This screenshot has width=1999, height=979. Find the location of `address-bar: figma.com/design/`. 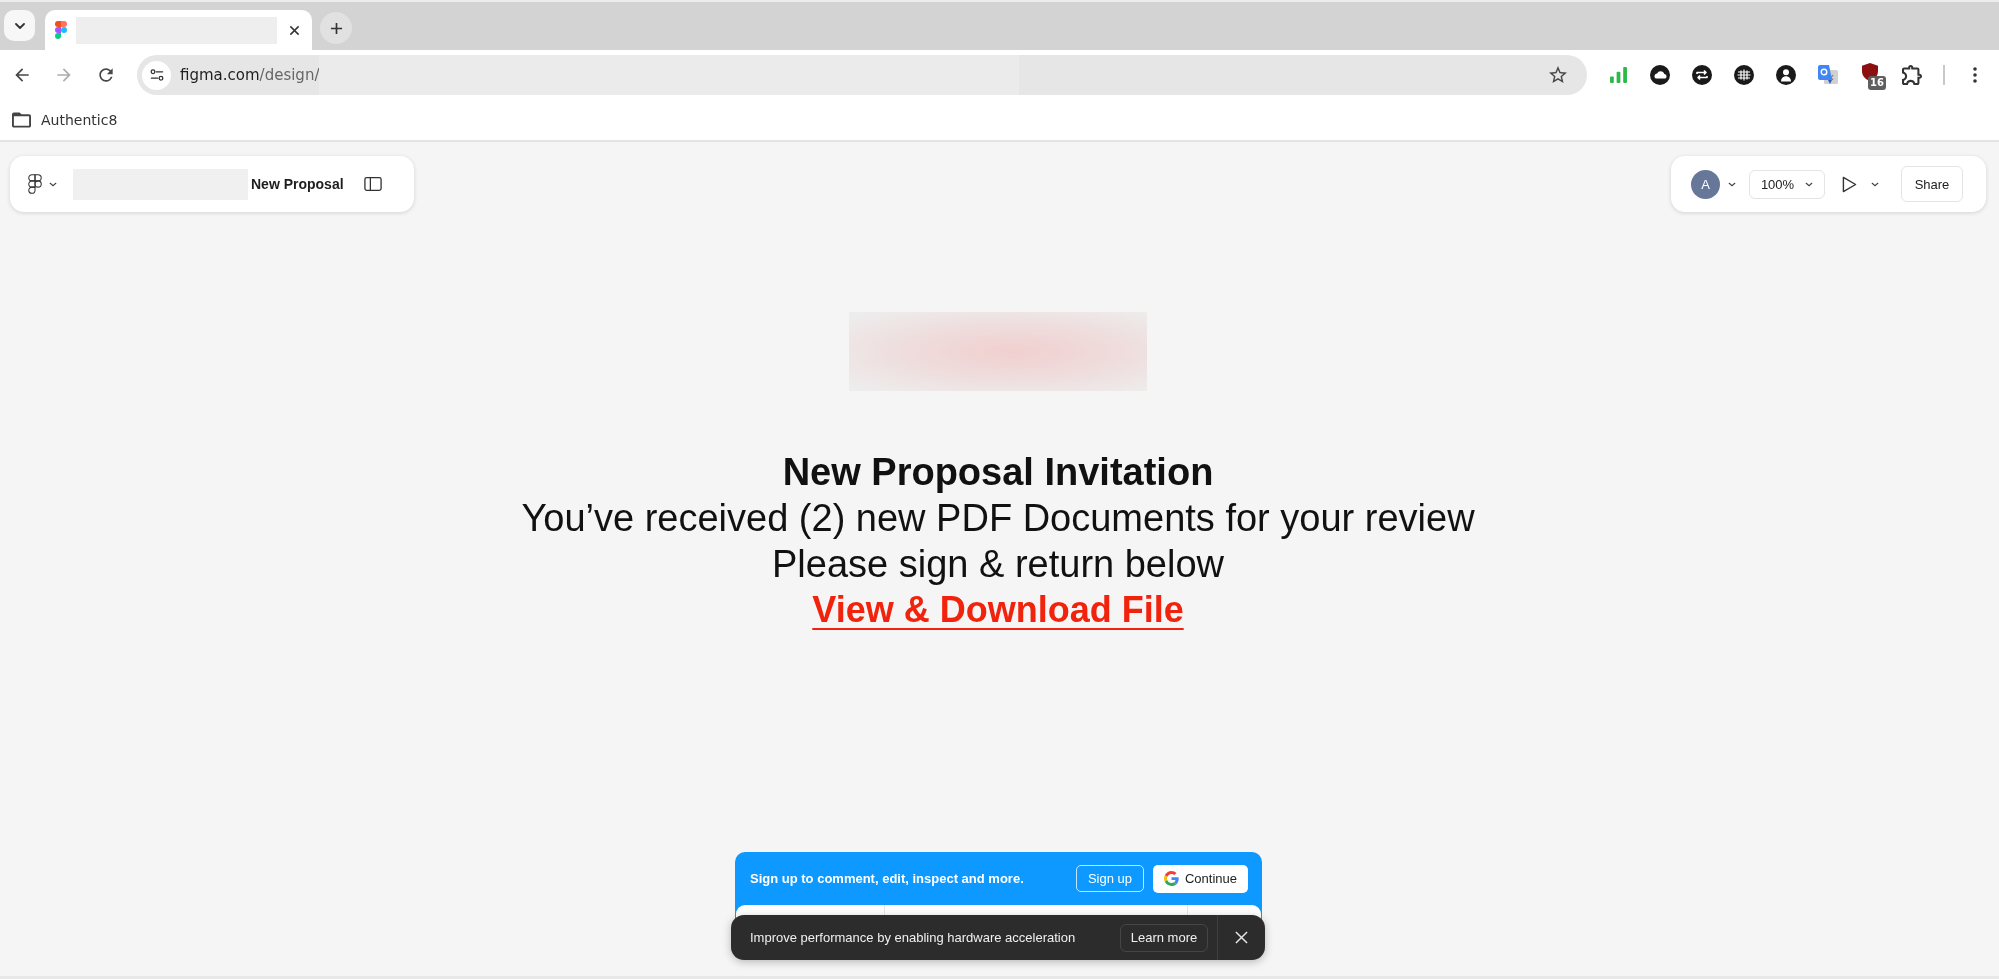

address-bar: figma.com/design/ is located at coordinates (862, 75).